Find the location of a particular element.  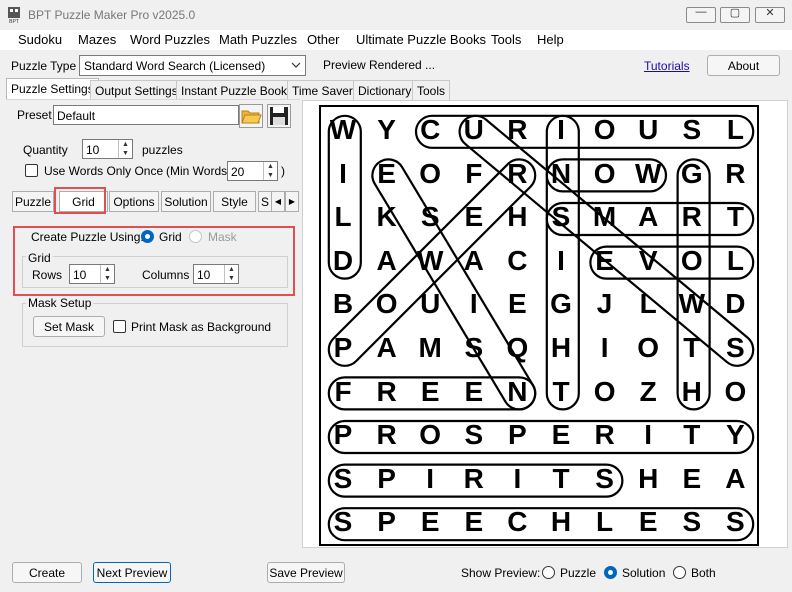

radio-preview-solution is located at coordinates (610, 572).